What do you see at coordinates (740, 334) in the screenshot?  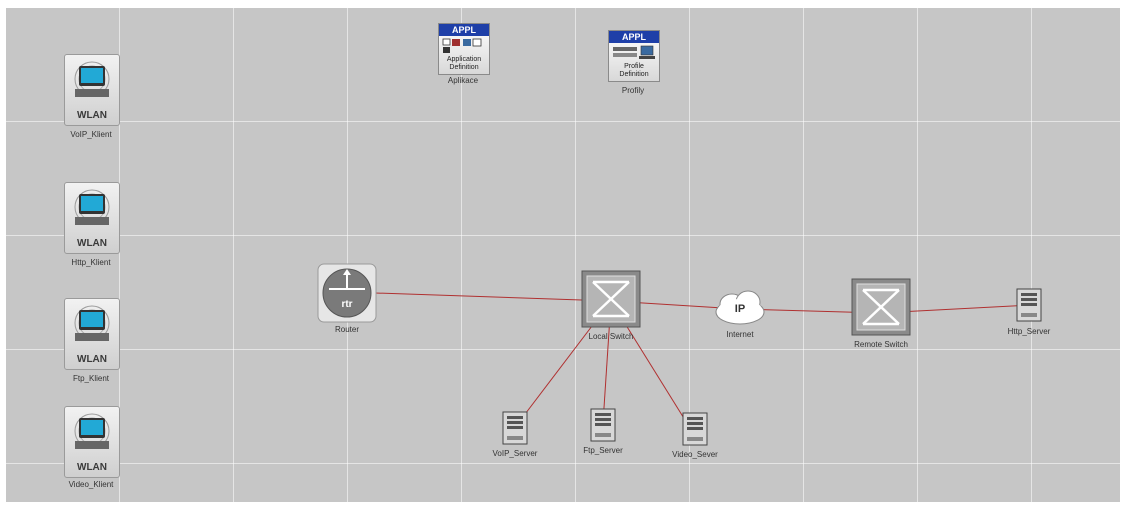 I see `node-label: Internet` at bounding box center [740, 334].